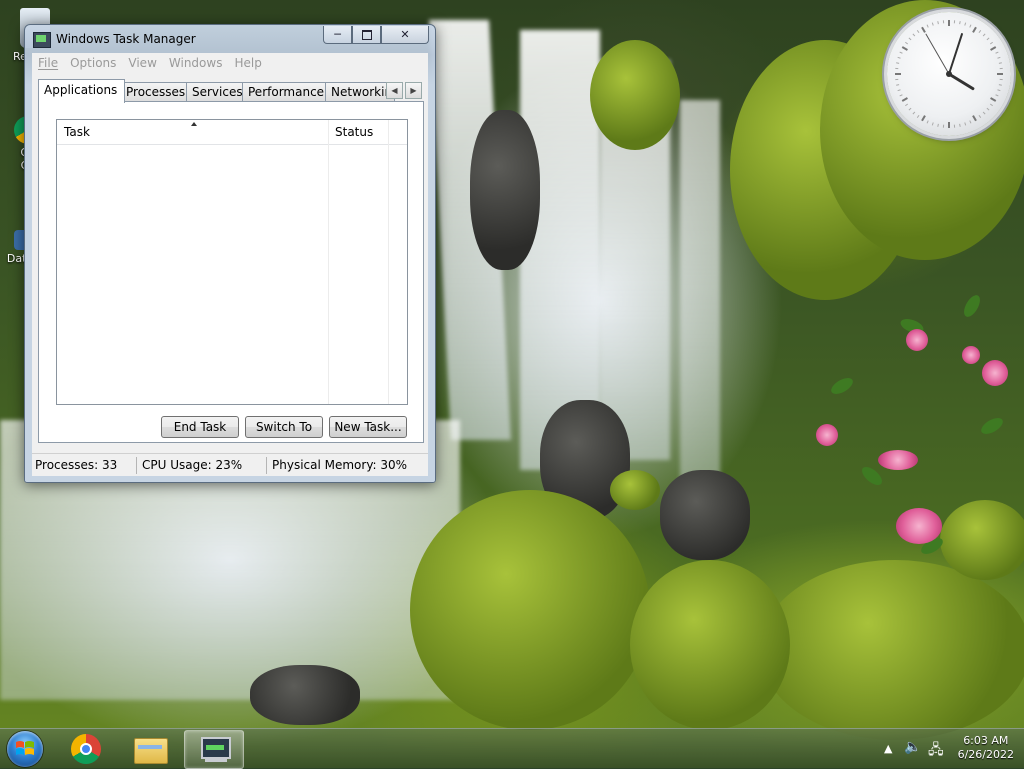 The height and width of the screenshot is (769, 1024). I want to click on windows-logo-icon, so click(25, 749).